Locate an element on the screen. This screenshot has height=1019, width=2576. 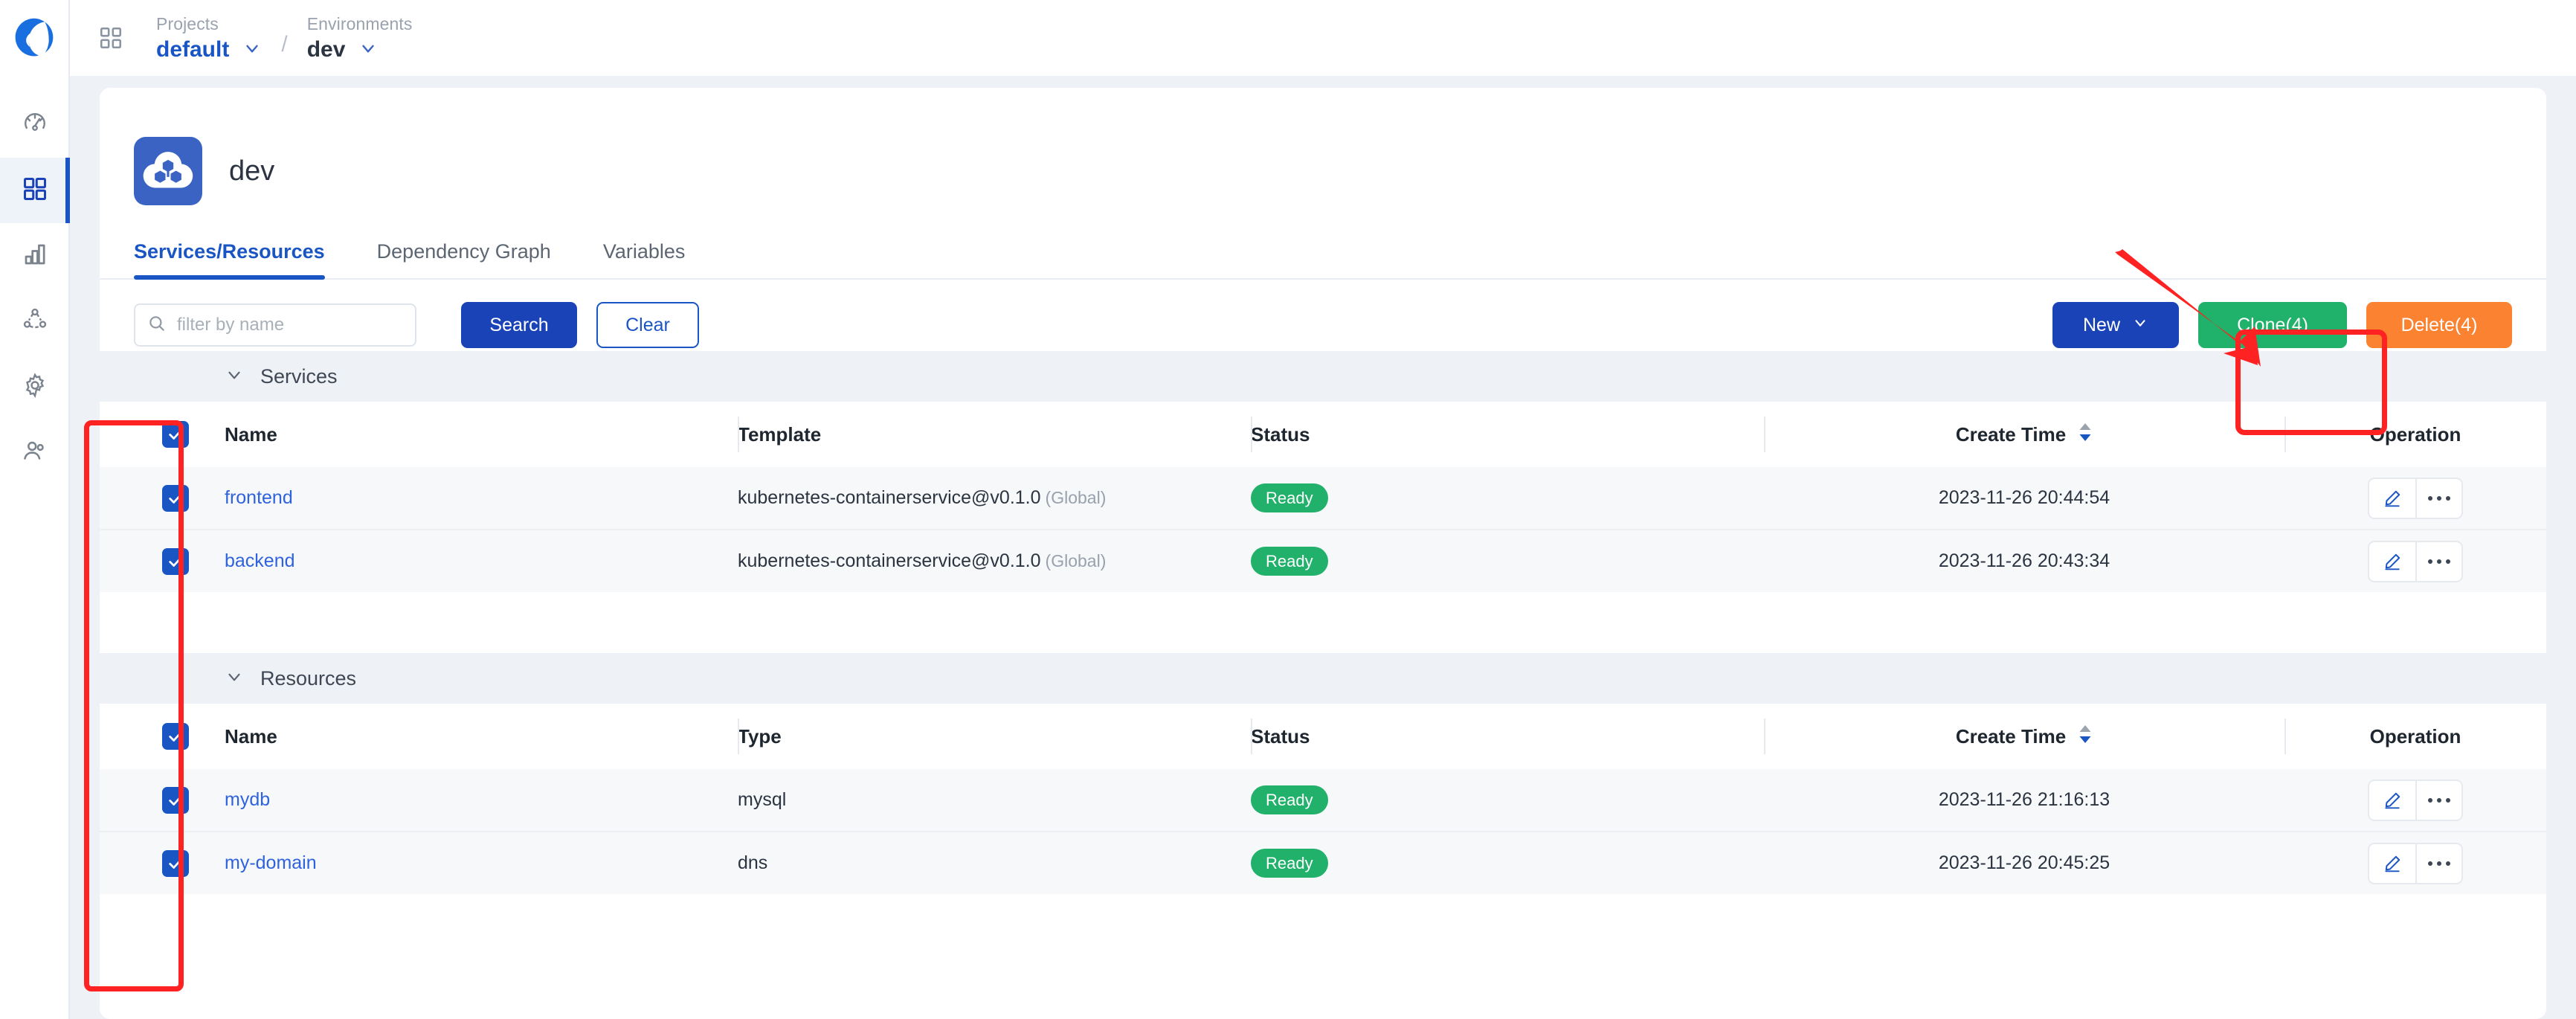
tab-dependency-graph: Dependency Graph is located at coordinates (464, 259).